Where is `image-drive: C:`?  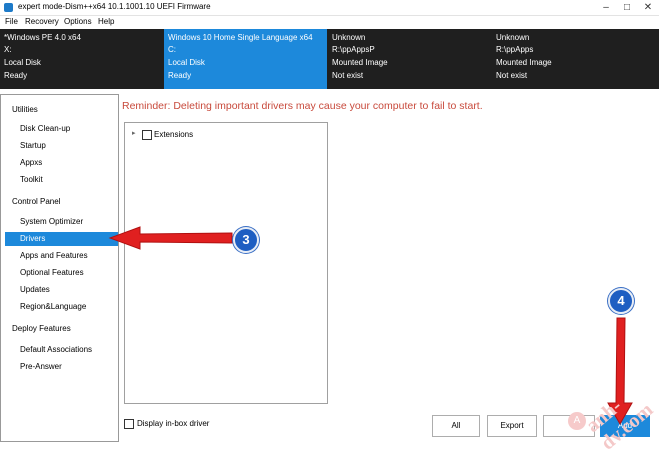 image-drive: C: is located at coordinates (172, 49).